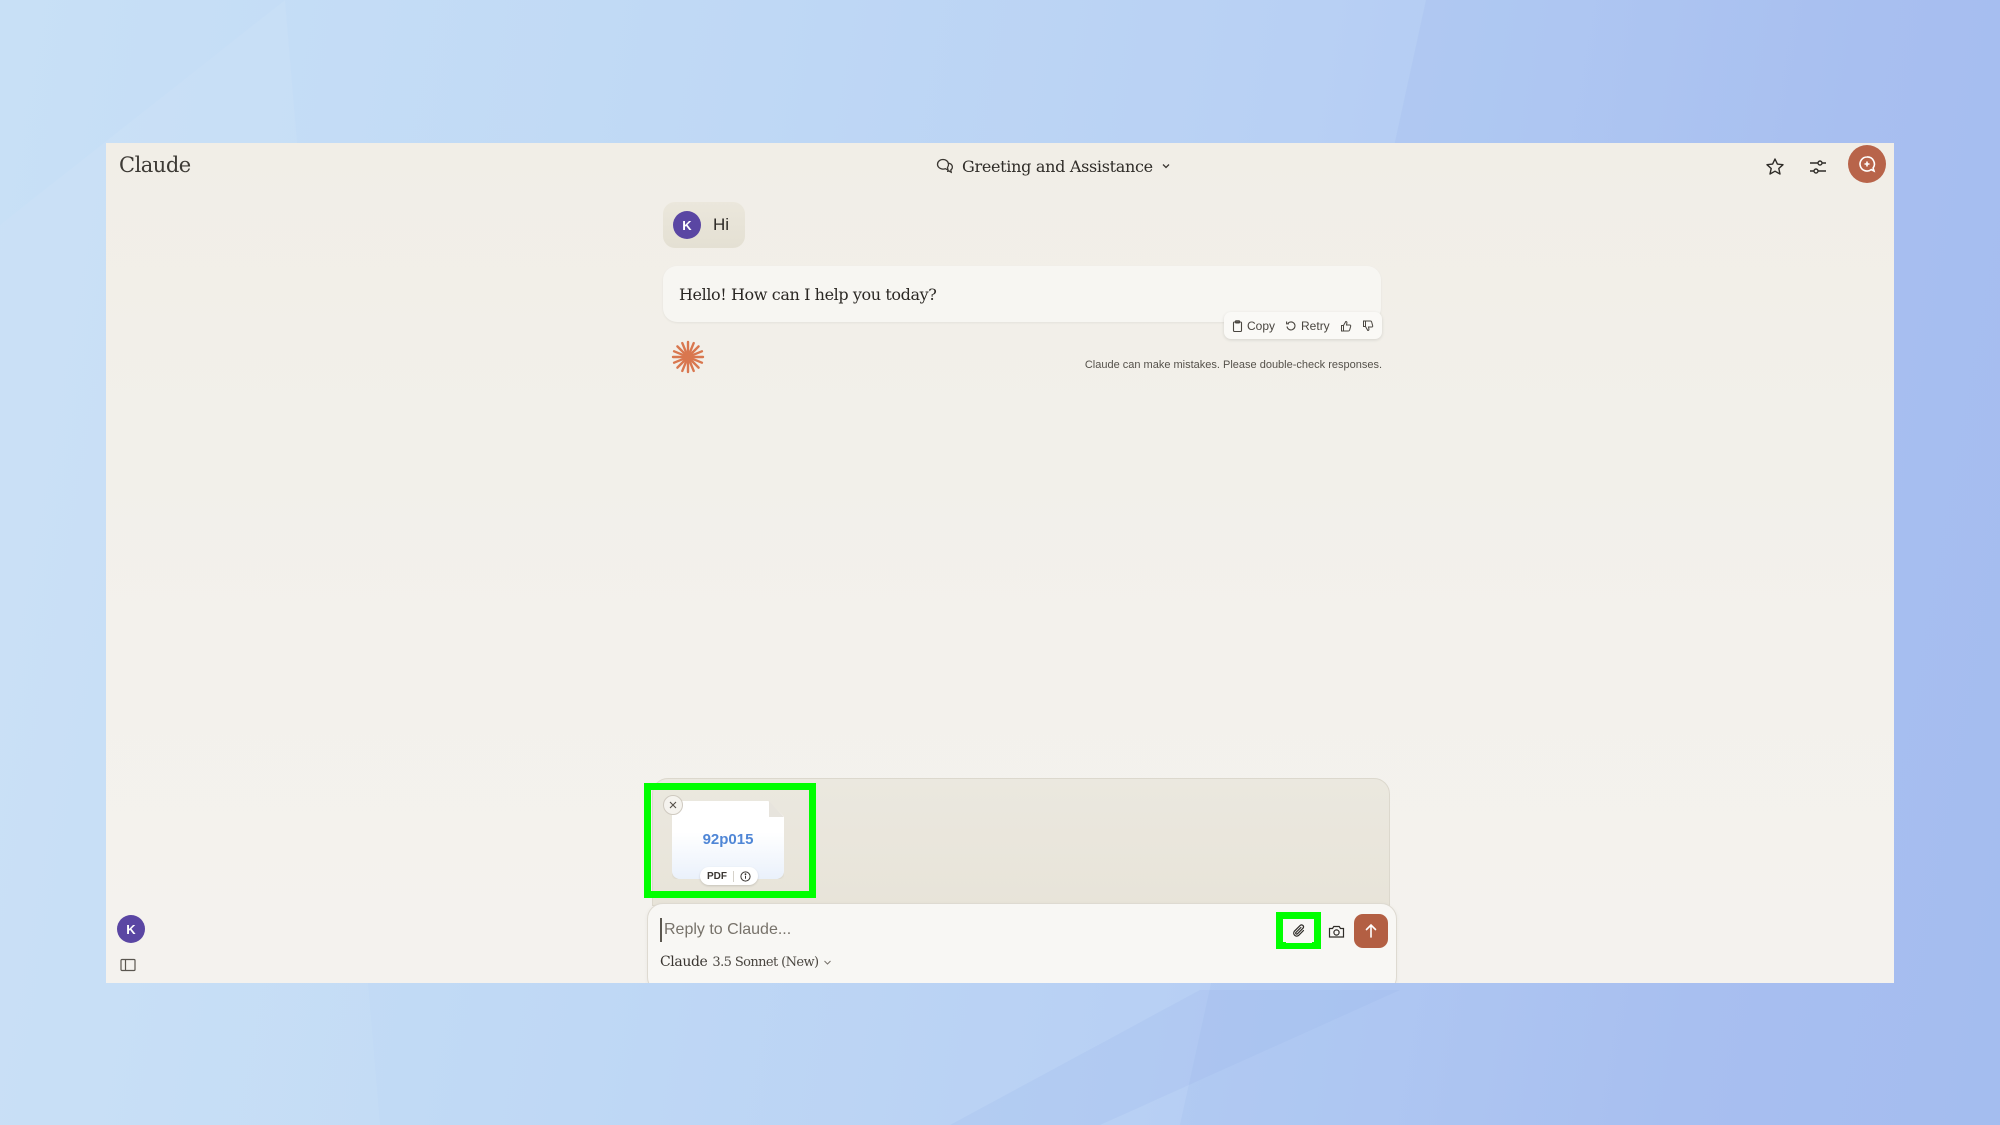 This screenshot has width=2000, height=1125. I want to click on close-icon, so click(673, 805).